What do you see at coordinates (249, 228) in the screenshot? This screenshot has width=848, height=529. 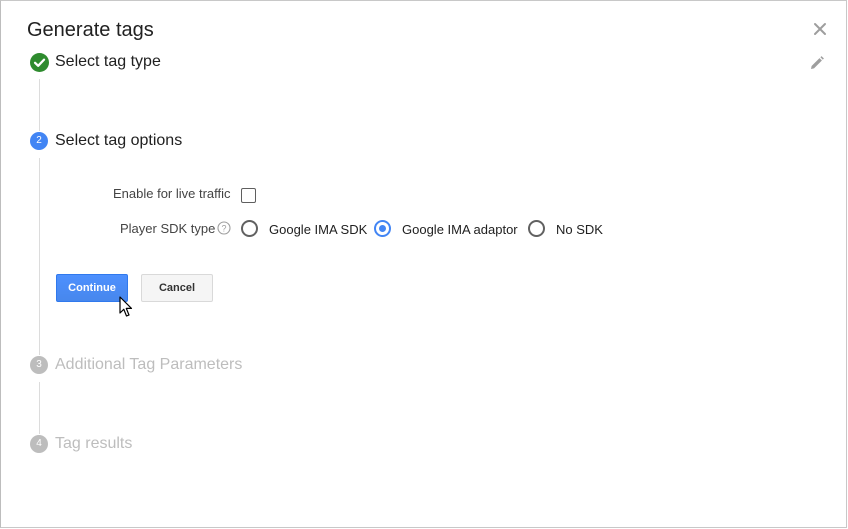 I see `radio-google-ima-sdk` at bounding box center [249, 228].